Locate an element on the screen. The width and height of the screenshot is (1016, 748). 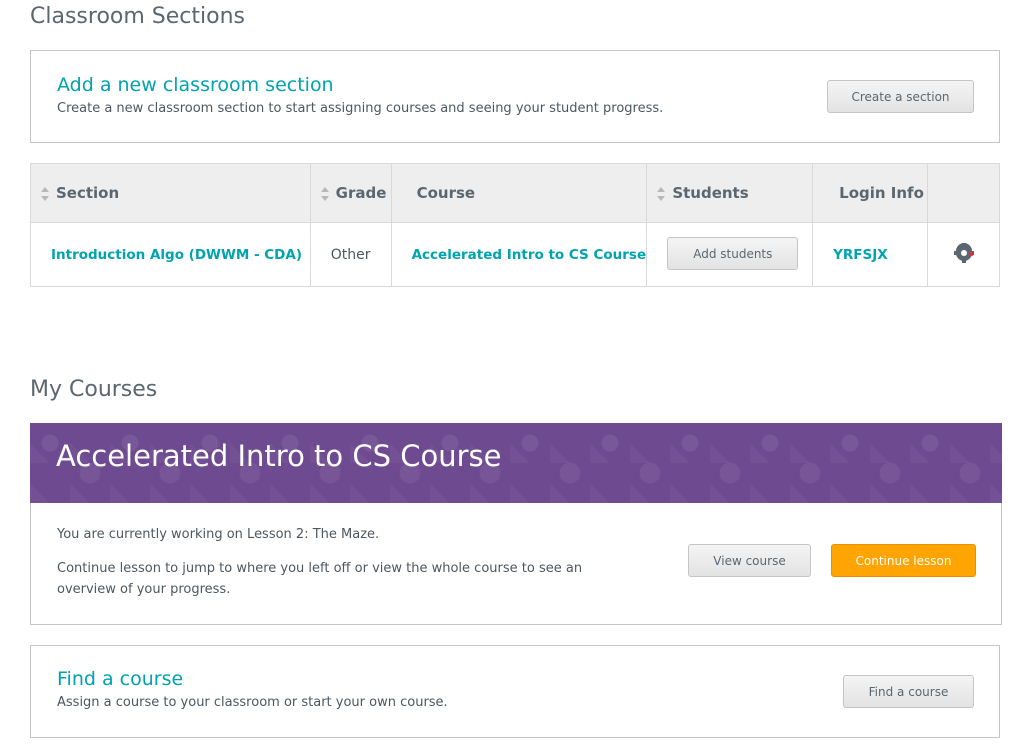
settings-cell is located at coordinates (963, 254).